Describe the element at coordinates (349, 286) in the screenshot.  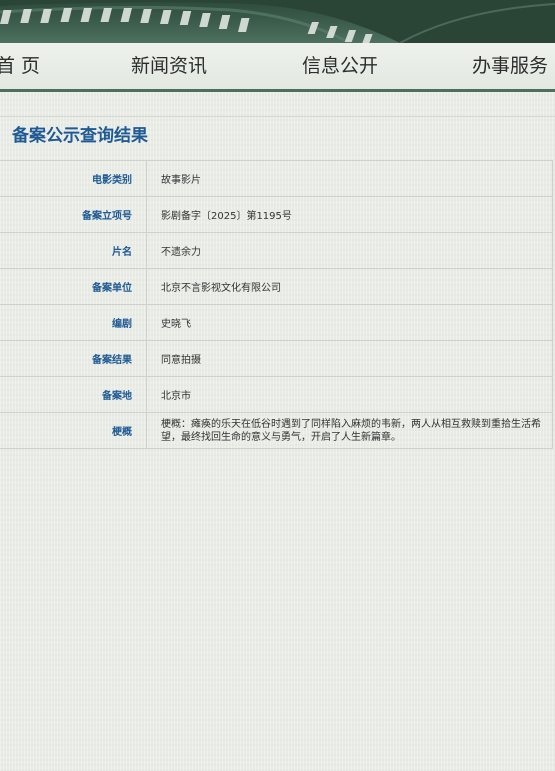
I see `record-unit-value: 北京不言影视文化有限公司` at that location.